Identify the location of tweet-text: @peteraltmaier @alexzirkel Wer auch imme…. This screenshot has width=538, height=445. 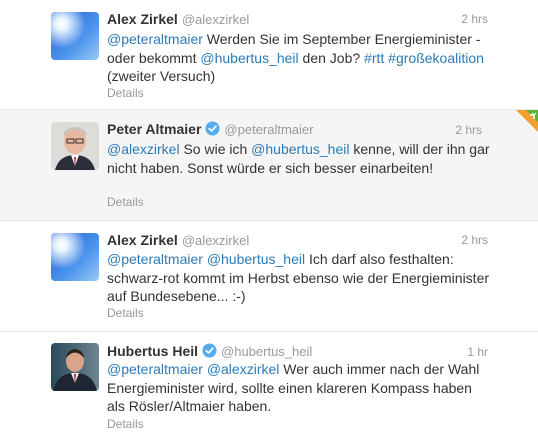
(299, 388).